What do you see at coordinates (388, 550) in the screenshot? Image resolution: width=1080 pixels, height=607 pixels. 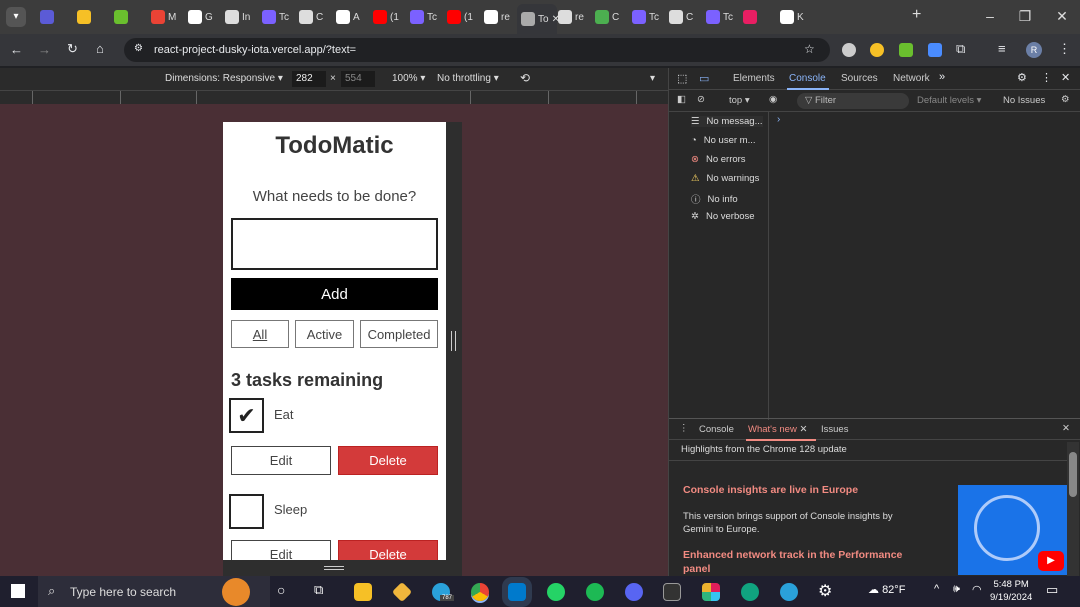 I see `delete-button-sleep: Delete` at bounding box center [388, 550].